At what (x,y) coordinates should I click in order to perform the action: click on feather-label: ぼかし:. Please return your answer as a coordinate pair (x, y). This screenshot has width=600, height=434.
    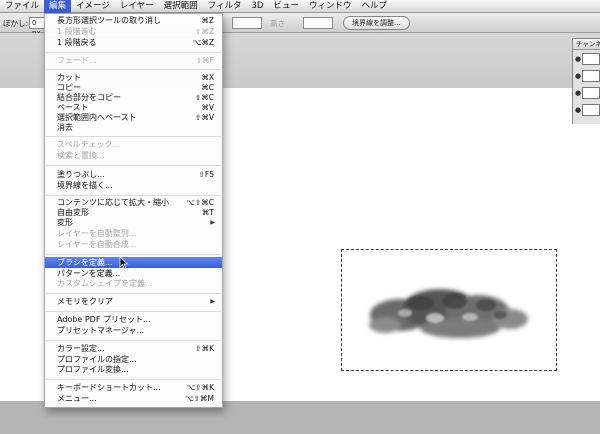
    Looking at the image, I should click on (16, 23).